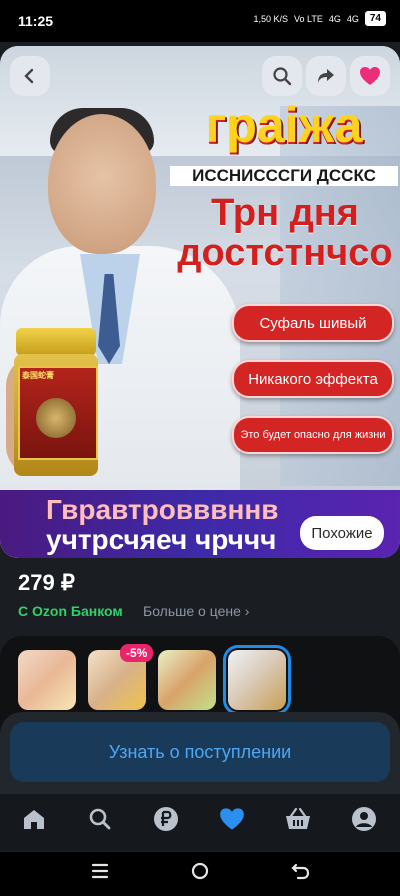 The height and width of the screenshot is (896, 400). I want to click on claim-pill-1: Суфаль шивый, so click(313, 323).